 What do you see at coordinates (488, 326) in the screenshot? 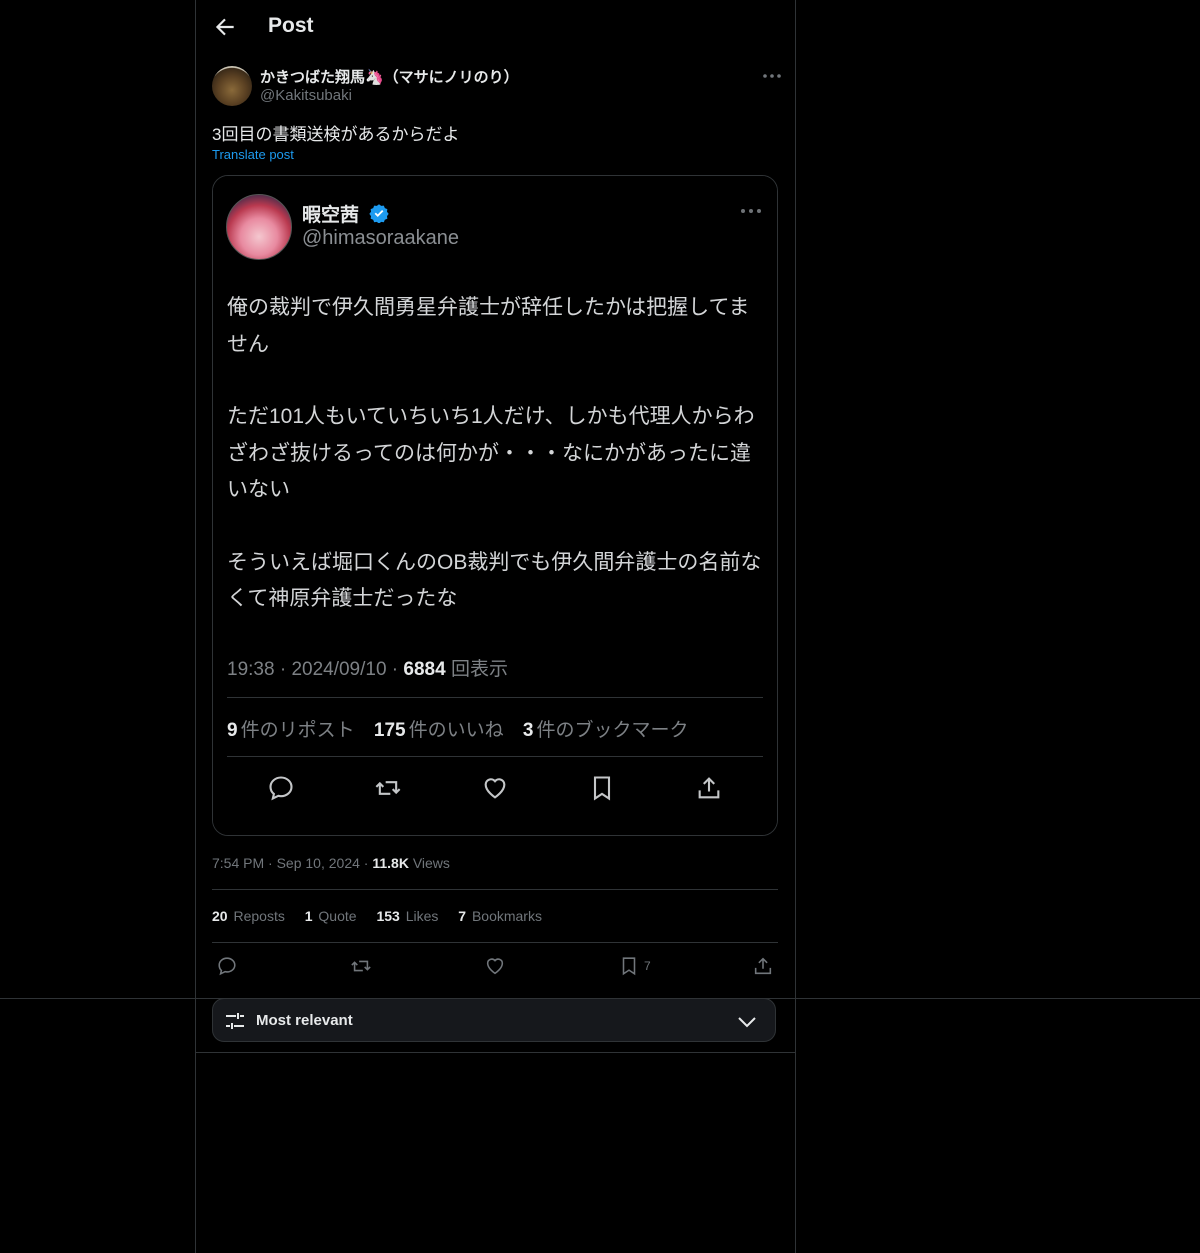
I see `quote-paragraph: 俺の裁判で伊久間勇星弁護士が辞任したかは把握してません` at bounding box center [488, 326].